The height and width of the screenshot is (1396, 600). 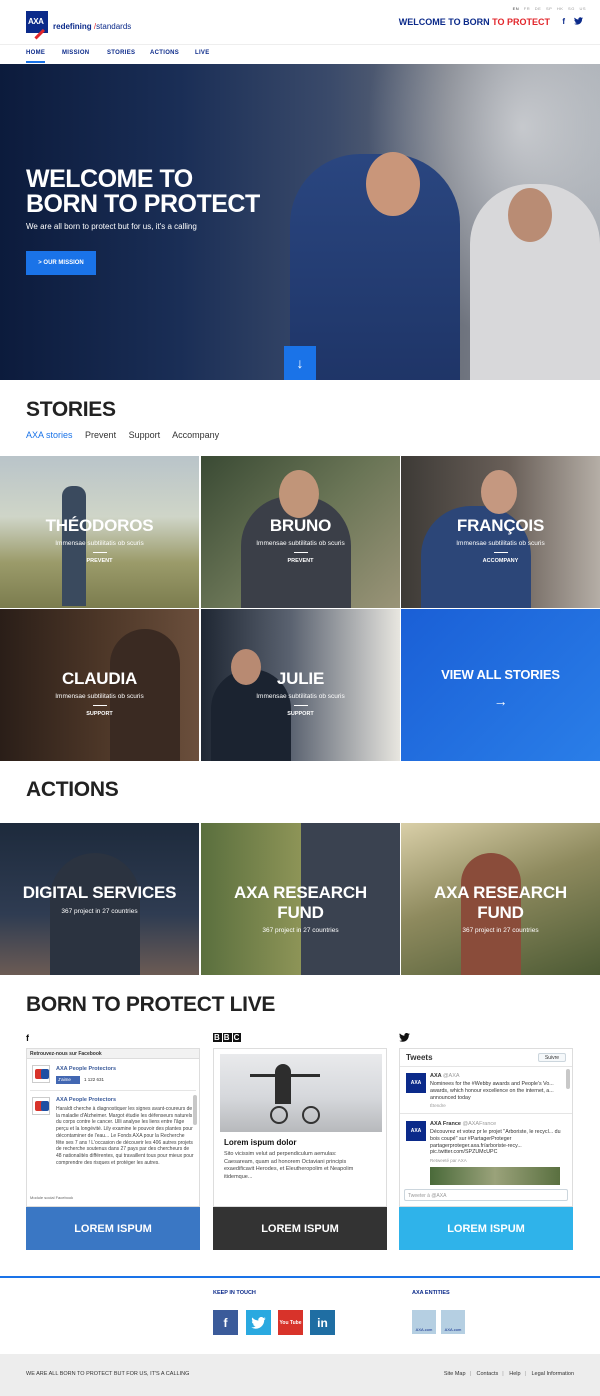 I want to click on main-nav: HOME MISSION STORIES ACTIONS LIVE, so click(x=300, y=54).